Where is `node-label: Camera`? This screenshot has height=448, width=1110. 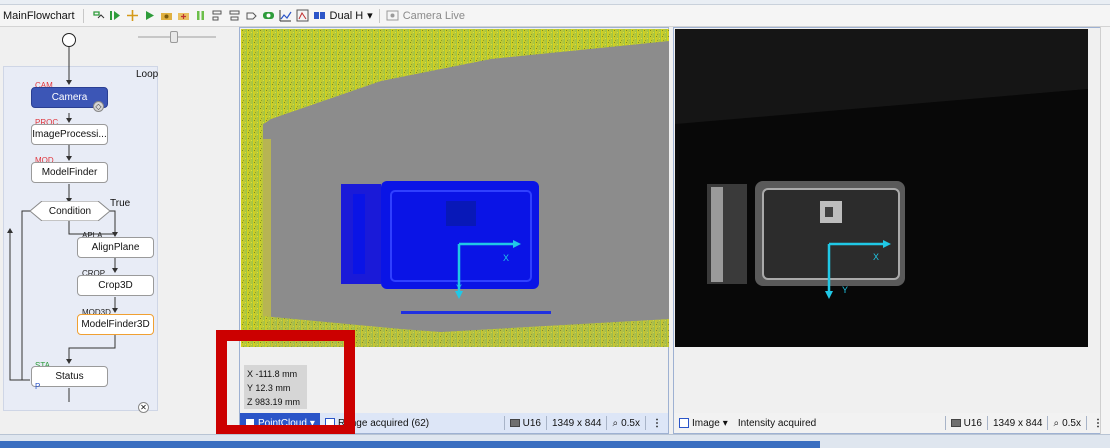
node-label: Camera is located at coordinates (69, 97).